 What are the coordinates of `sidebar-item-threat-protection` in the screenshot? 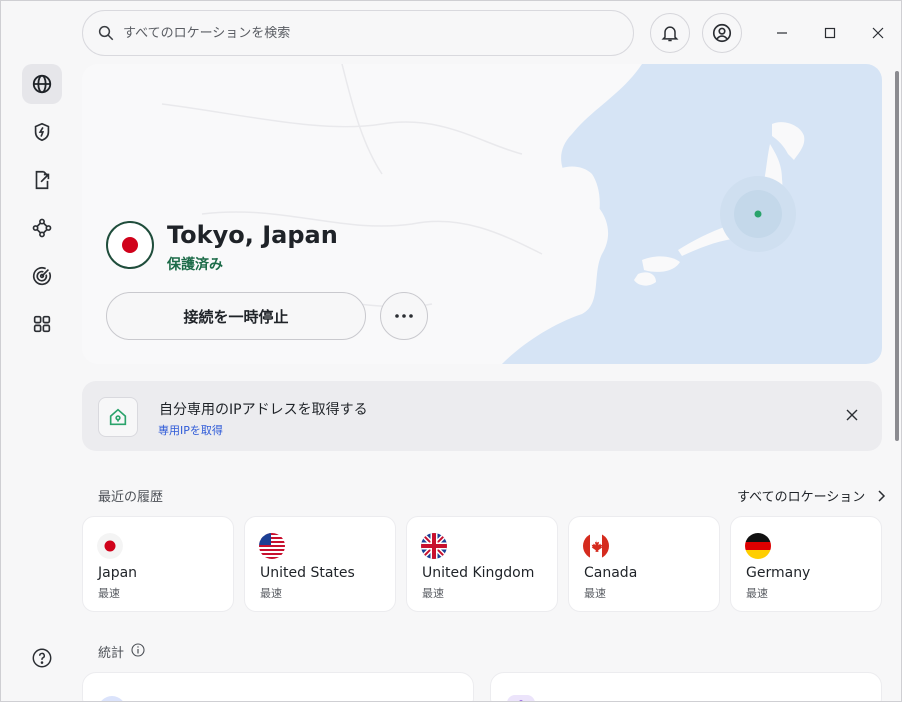 It's located at (42, 132).